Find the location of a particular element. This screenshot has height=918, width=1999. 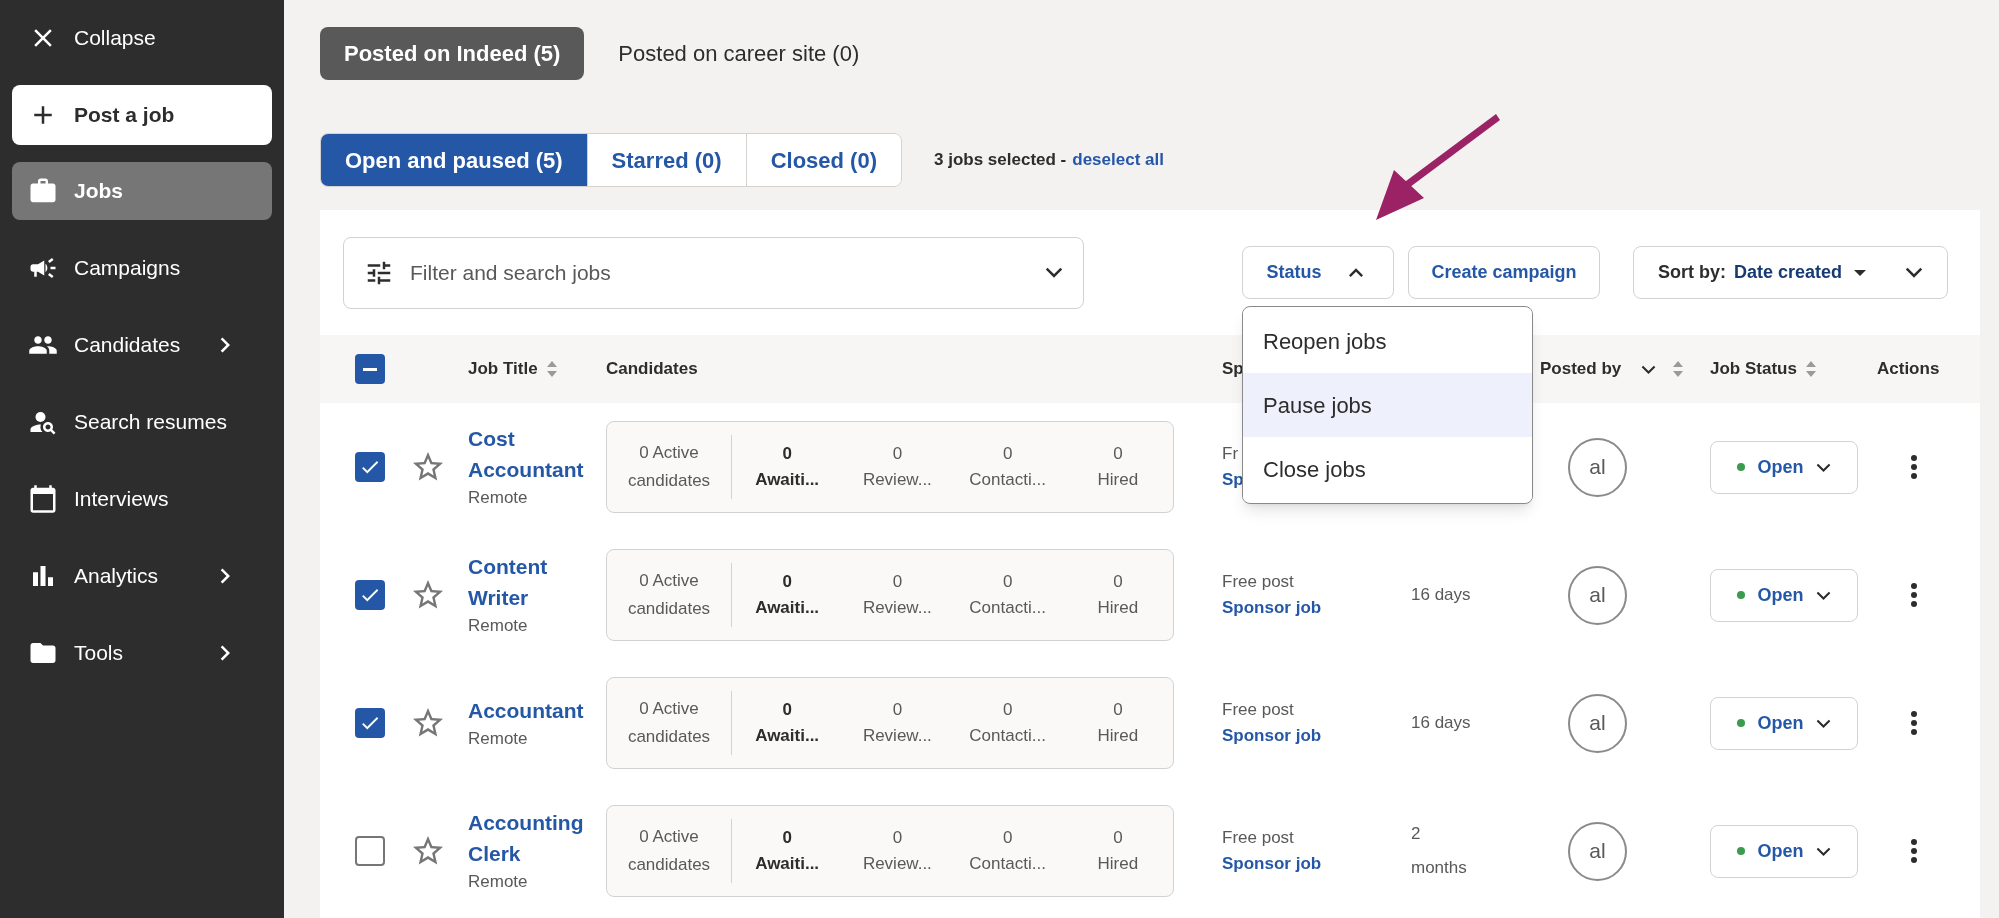

sidebar-item: Candidates is located at coordinates (142, 345).